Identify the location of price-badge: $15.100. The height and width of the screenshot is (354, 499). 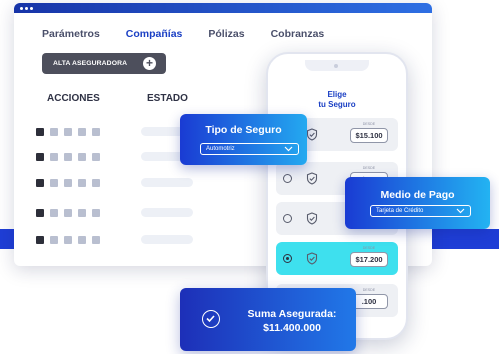
(369, 135).